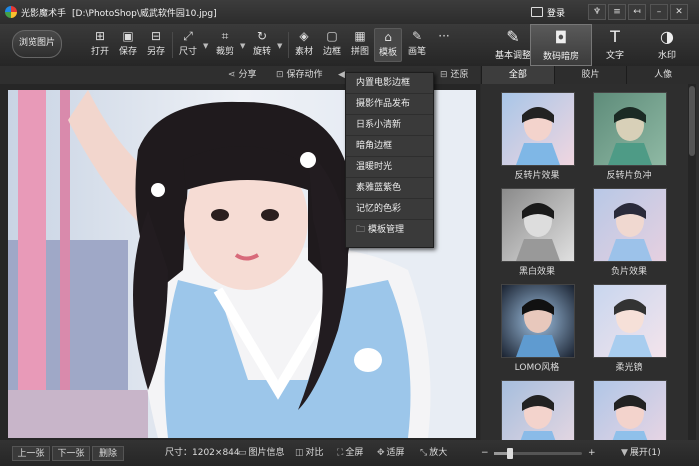 The width and height of the screenshot is (699, 466). I want to click on open-icon: ⊞, so click(100, 36).